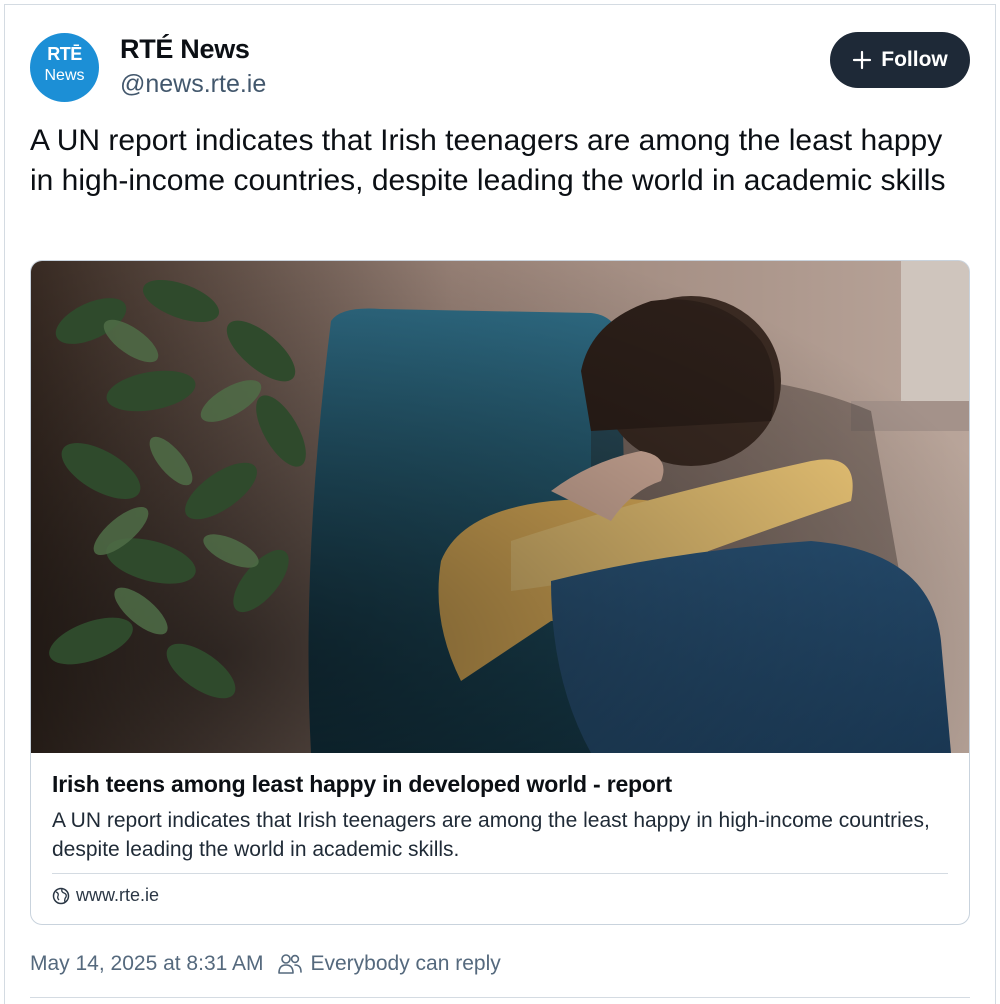 This screenshot has width=1000, height=1004. I want to click on reply-setting: Everybody can reply, so click(389, 964).